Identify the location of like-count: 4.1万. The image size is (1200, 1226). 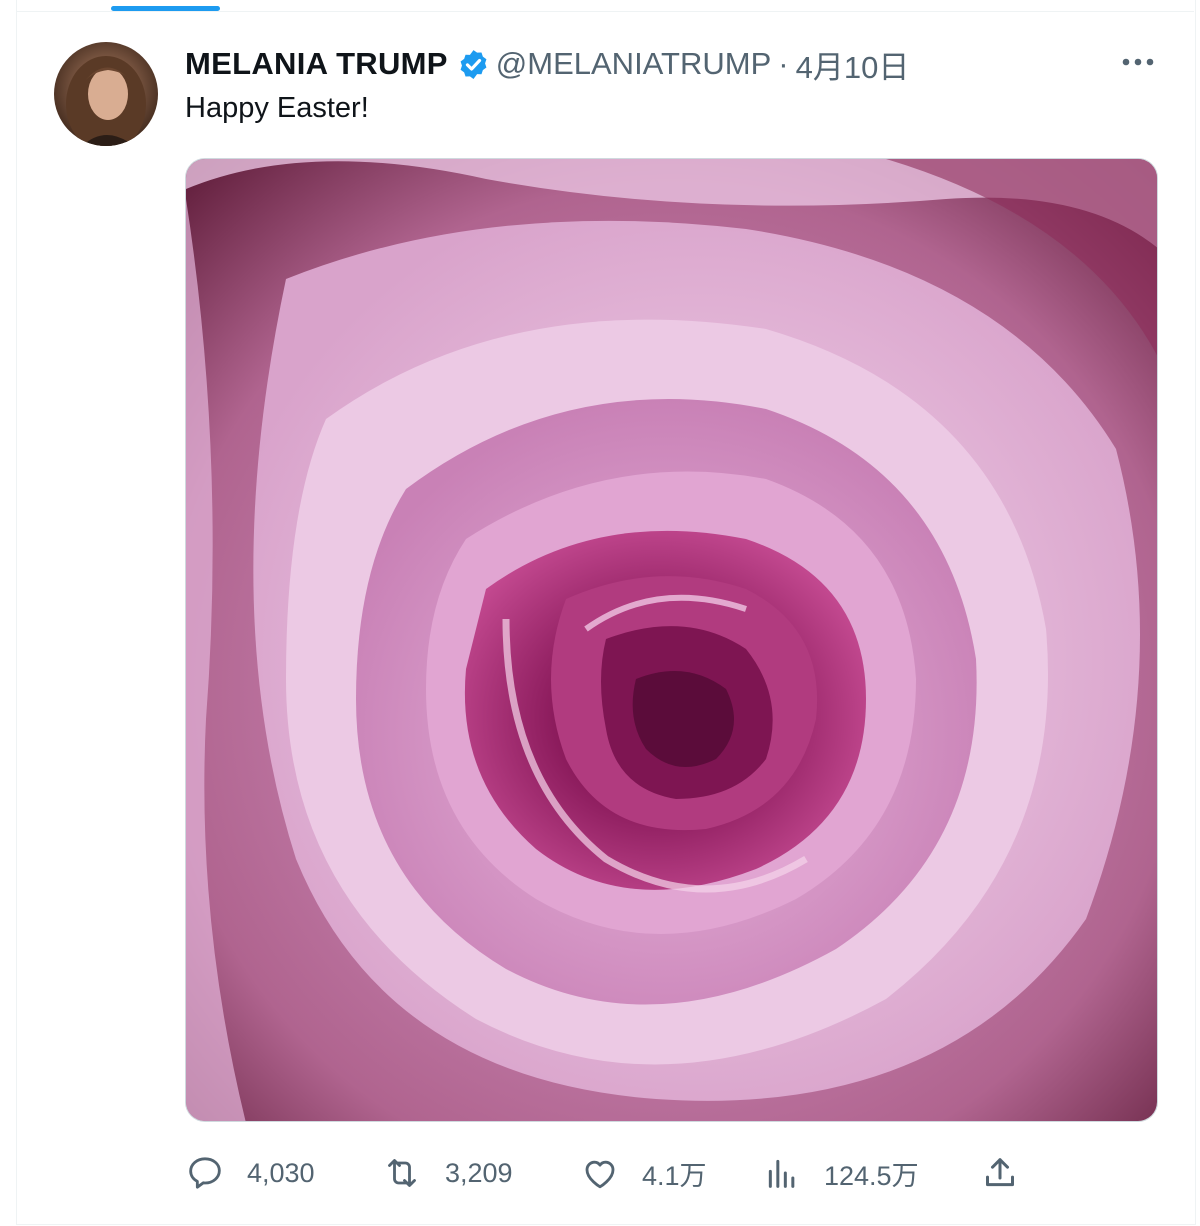
(674, 1175).